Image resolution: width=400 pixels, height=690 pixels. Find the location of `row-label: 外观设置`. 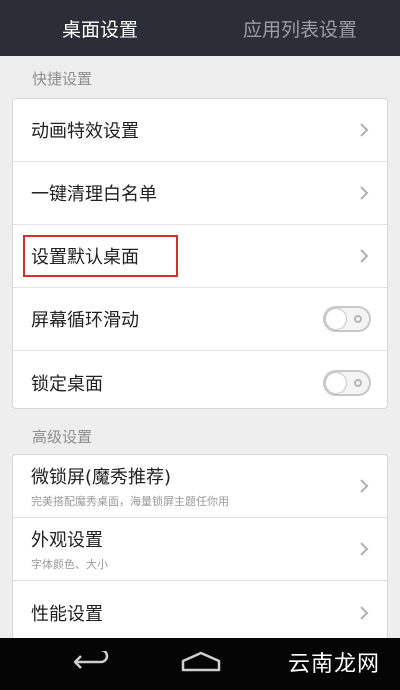

row-label: 外观设置 is located at coordinates (67, 540).